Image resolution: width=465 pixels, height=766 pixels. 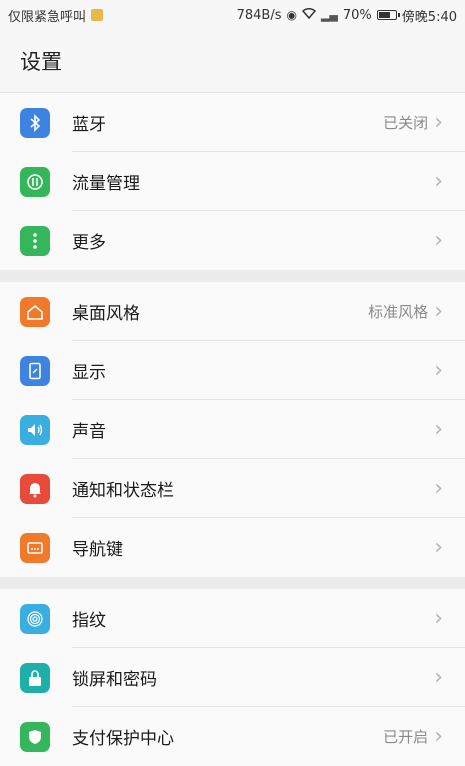 What do you see at coordinates (89, 243) in the screenshot?
I see `settings-item-label: 更多` at bounding box center [89, 243].